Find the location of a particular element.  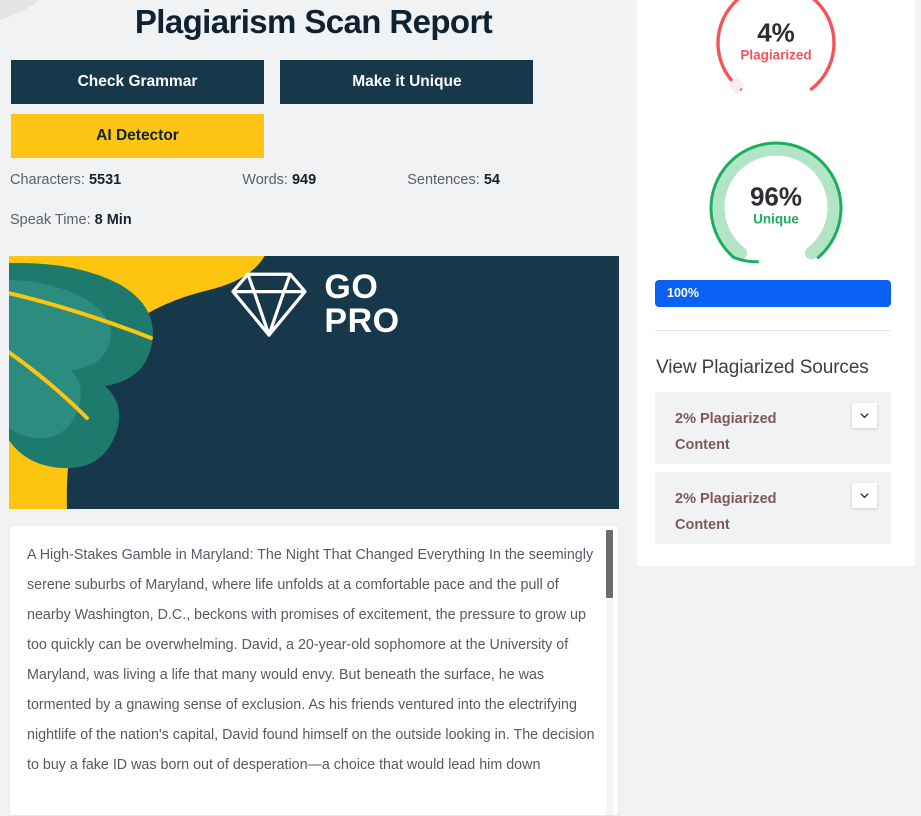

unique-gauge: 96% Unique is located at coordinates (776, 206).